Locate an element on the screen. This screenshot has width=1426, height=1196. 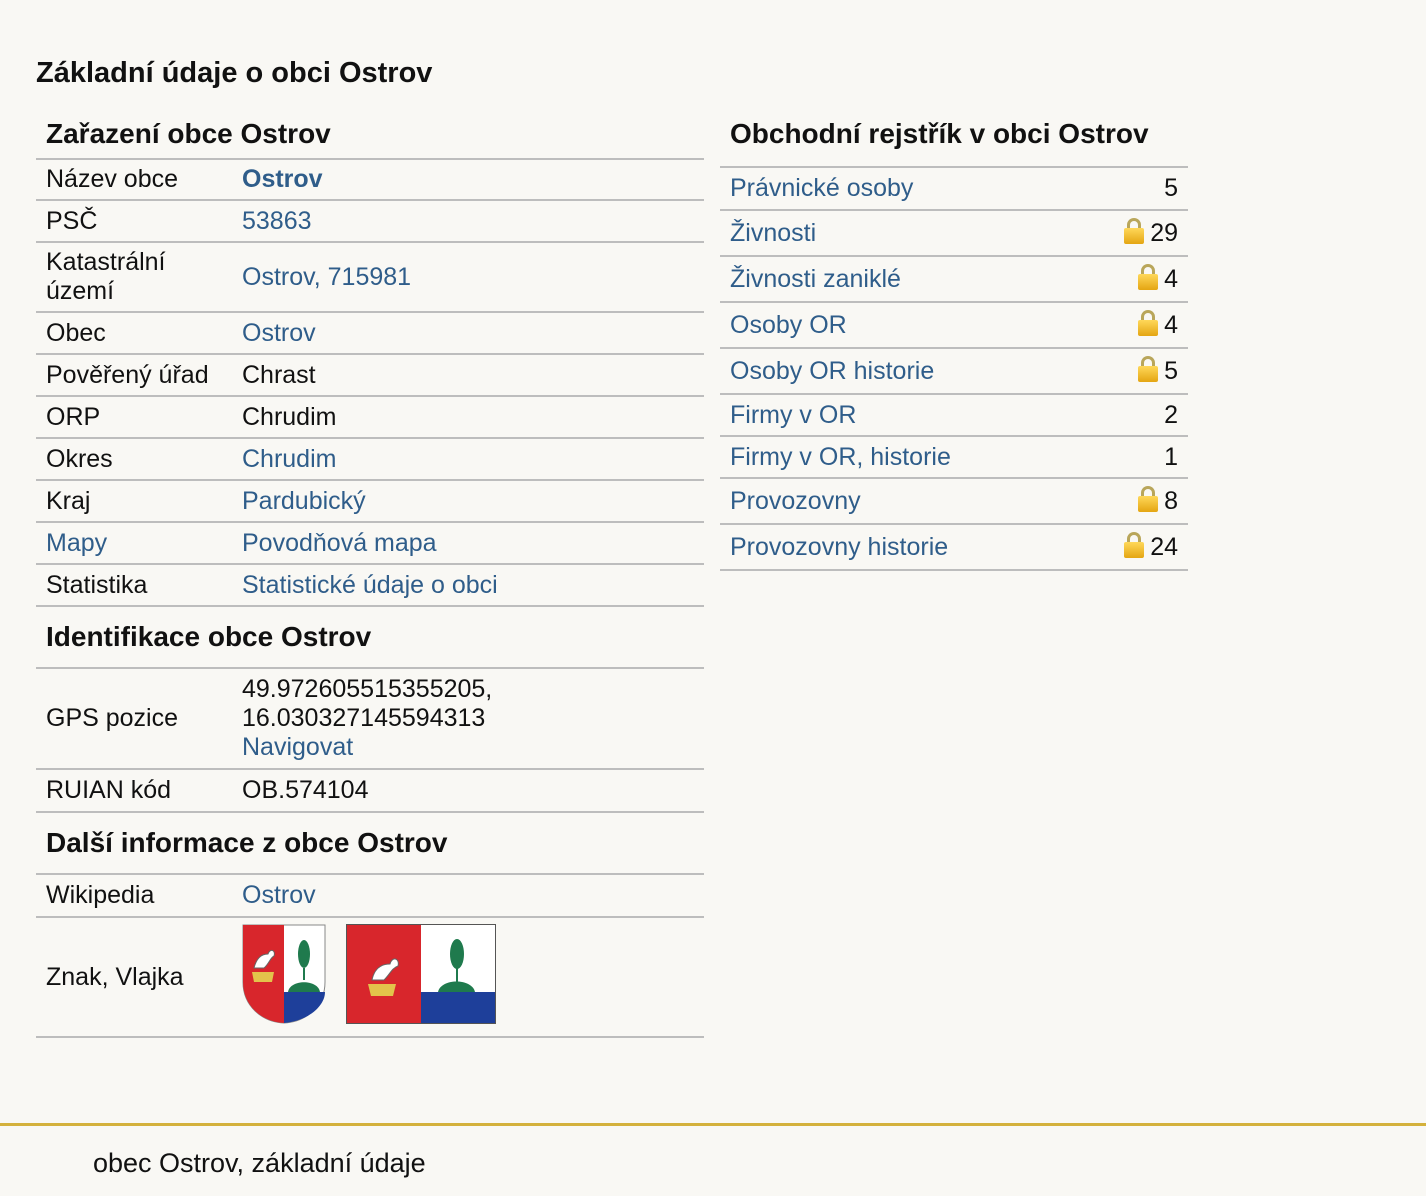
registry-row: Provozovny 8 is located at coordinates (954, 501).